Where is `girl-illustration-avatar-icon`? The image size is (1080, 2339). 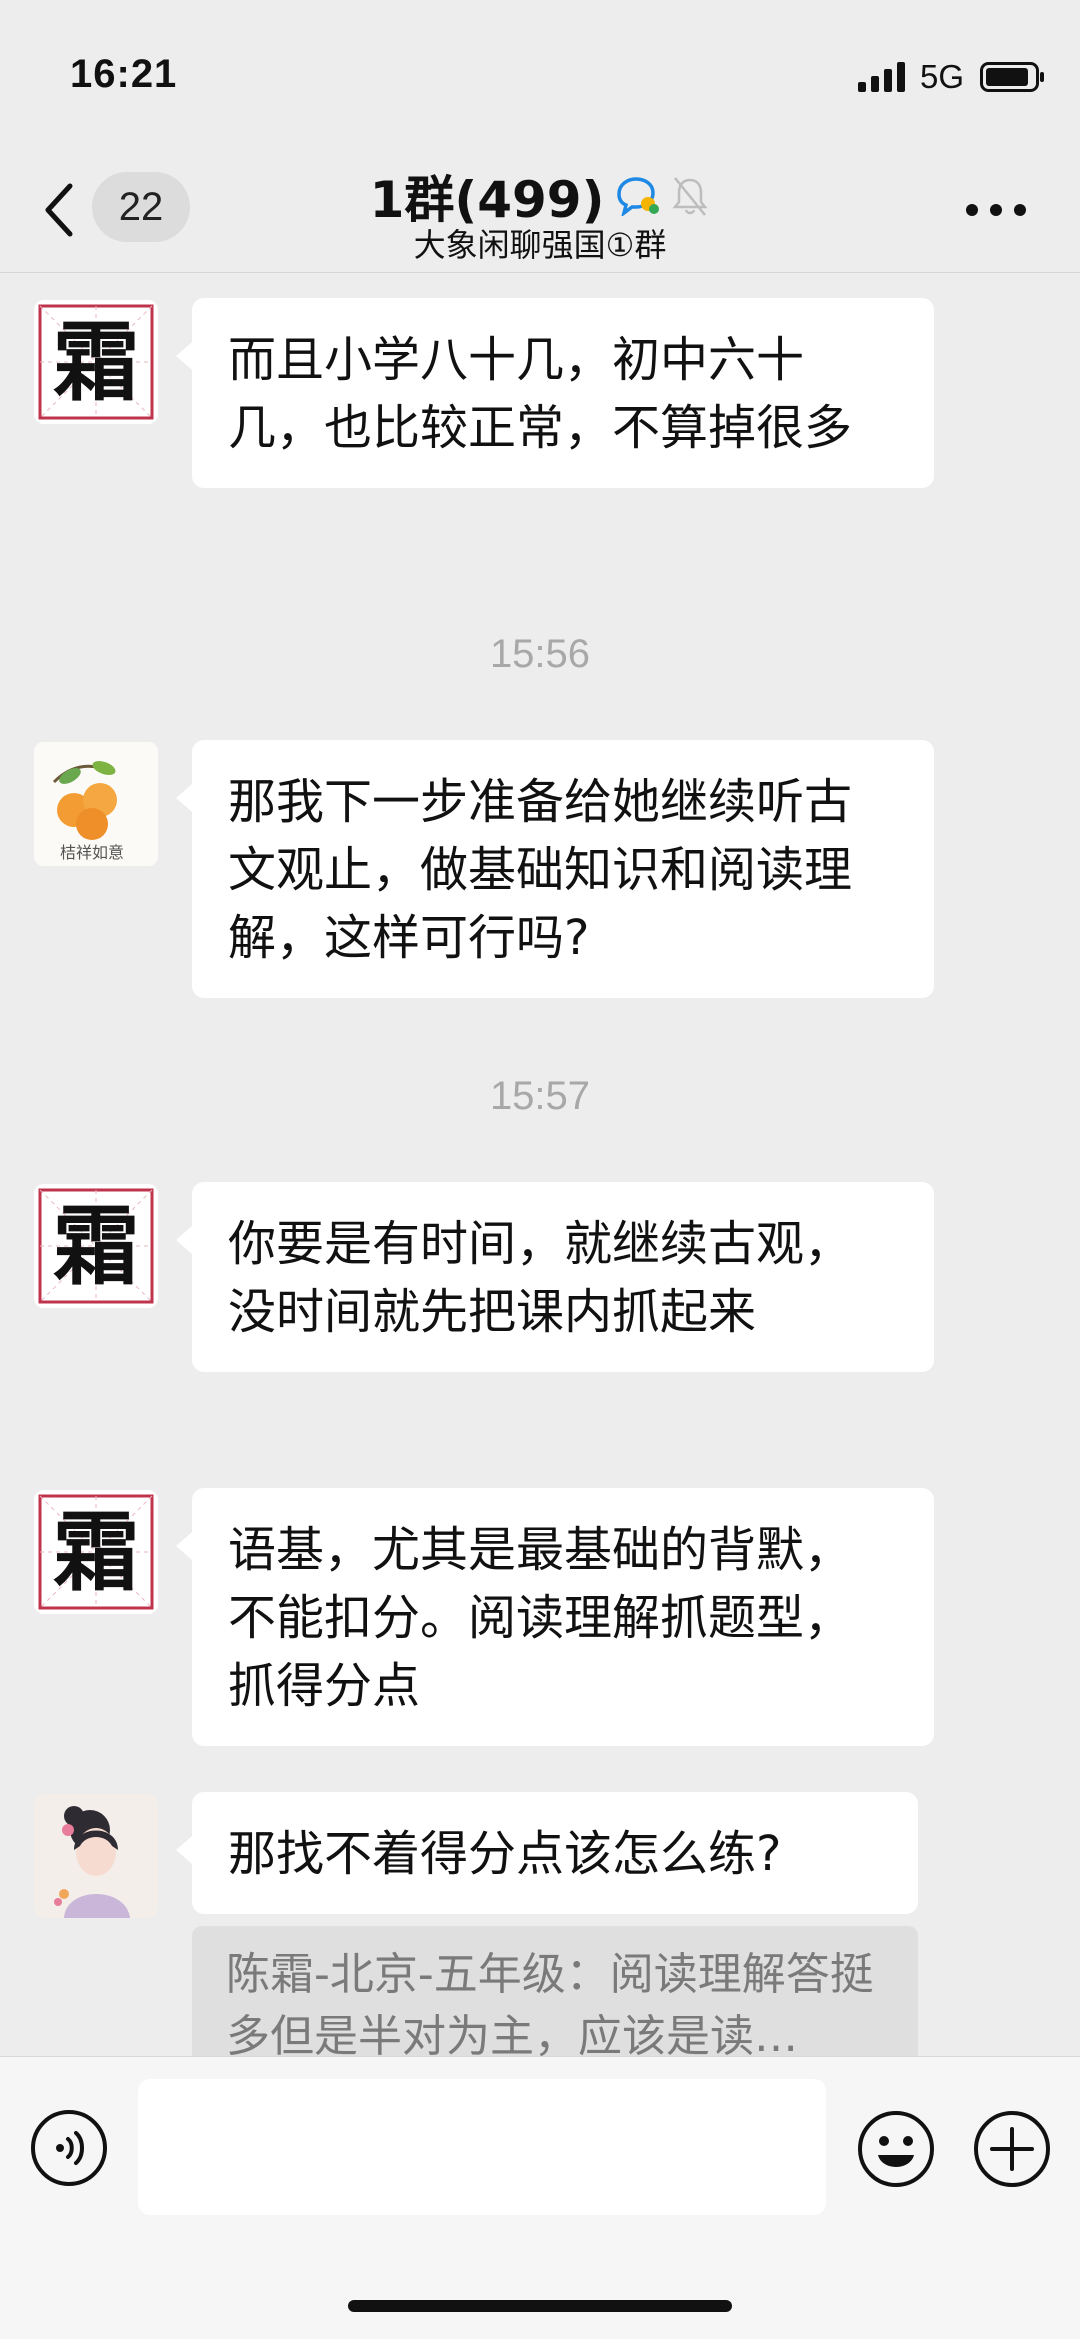
girl-illustration-avatar-icon is located at coordinates (96, 1856).